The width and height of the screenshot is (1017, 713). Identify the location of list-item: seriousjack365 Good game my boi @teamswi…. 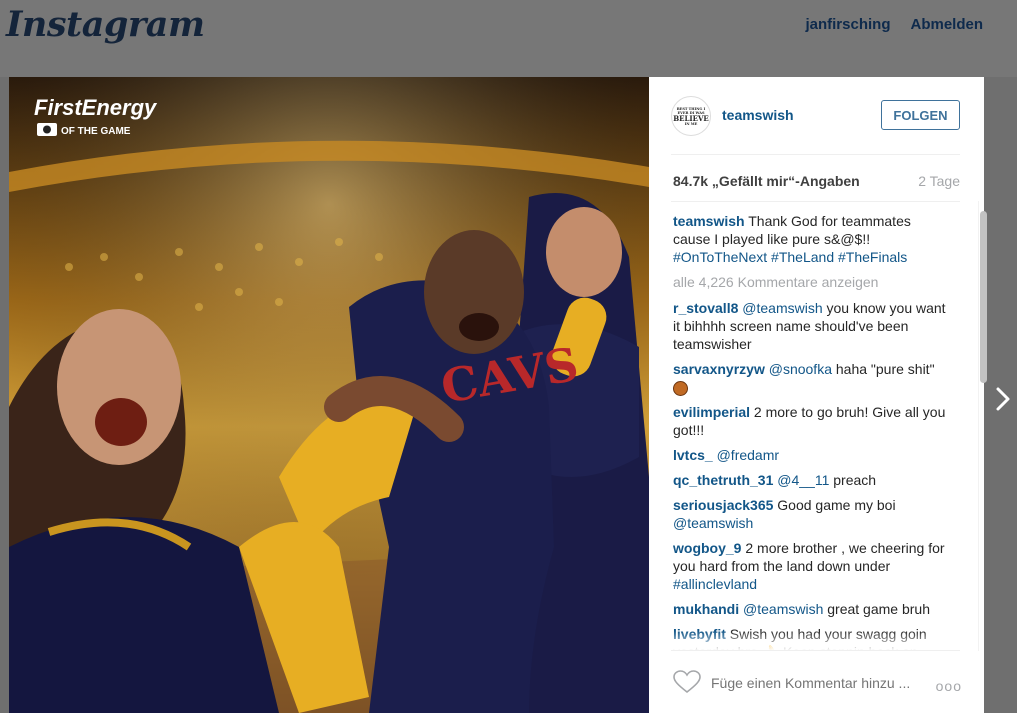
(812, 514).